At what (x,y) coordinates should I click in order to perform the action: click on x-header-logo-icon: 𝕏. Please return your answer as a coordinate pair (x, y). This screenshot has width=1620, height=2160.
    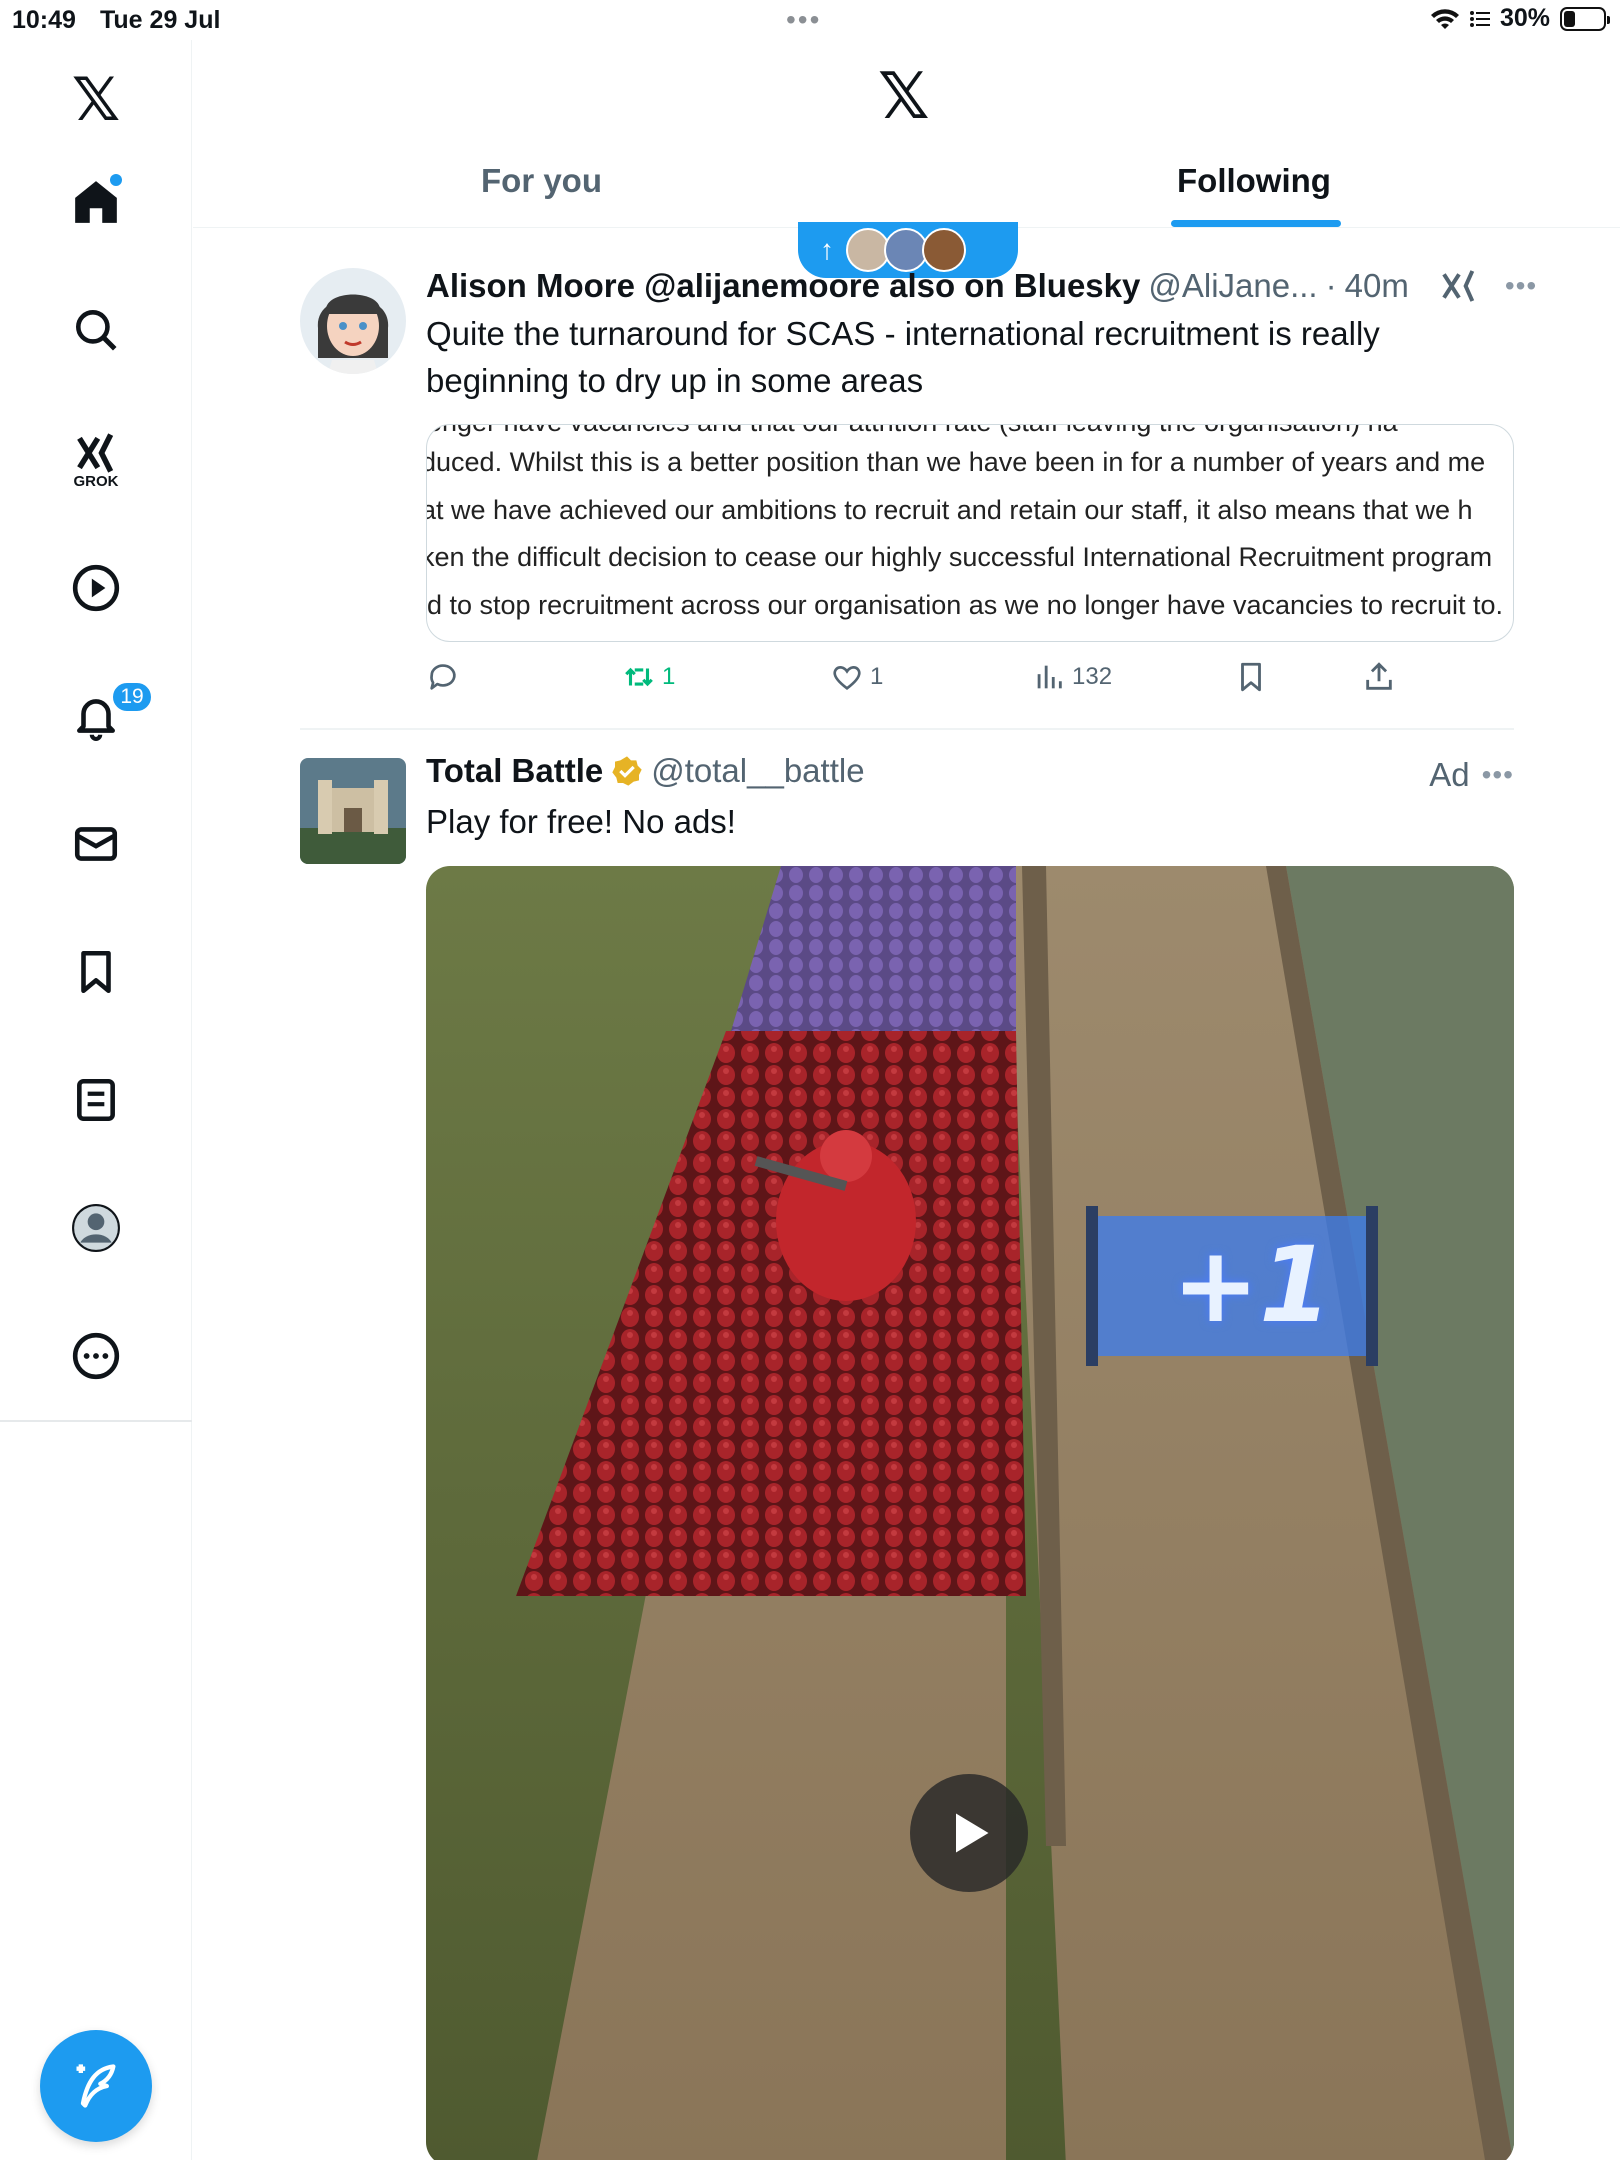
    Looking at the image, I should click on (904, 97).